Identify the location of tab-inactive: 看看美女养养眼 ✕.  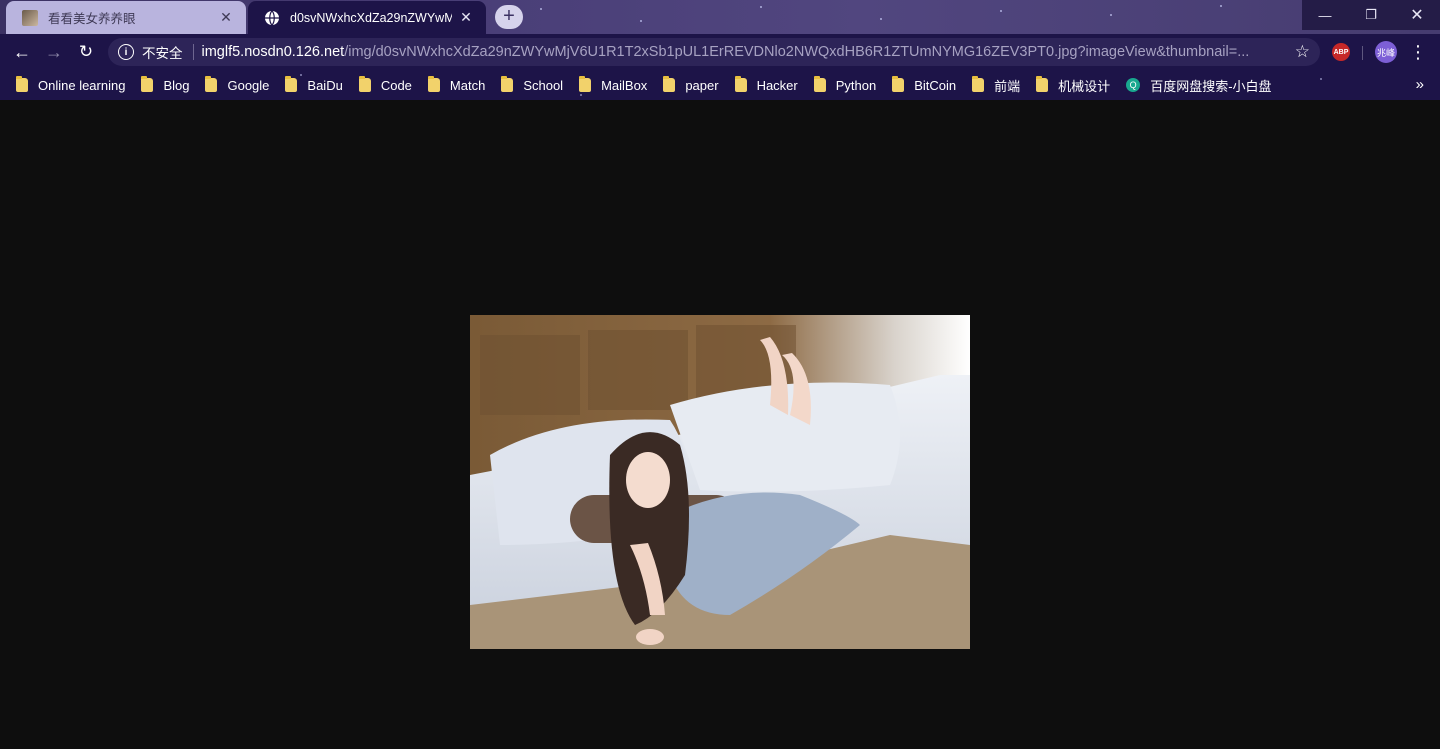
(126, 17).